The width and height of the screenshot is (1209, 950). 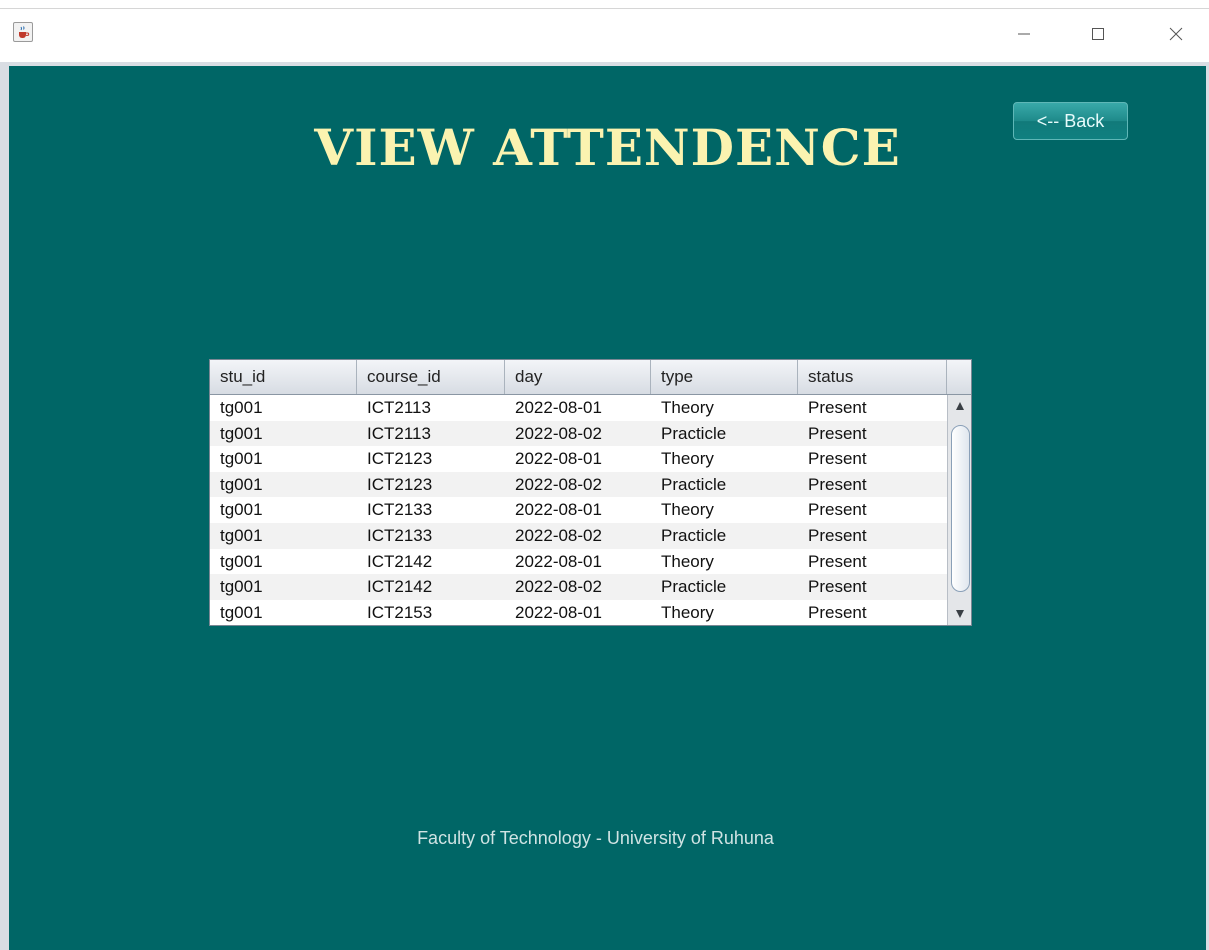 What do you see at coordinates (959, 406) in the screenshot?
I see `scroll-up-icon` at bounding box center [959, 406].